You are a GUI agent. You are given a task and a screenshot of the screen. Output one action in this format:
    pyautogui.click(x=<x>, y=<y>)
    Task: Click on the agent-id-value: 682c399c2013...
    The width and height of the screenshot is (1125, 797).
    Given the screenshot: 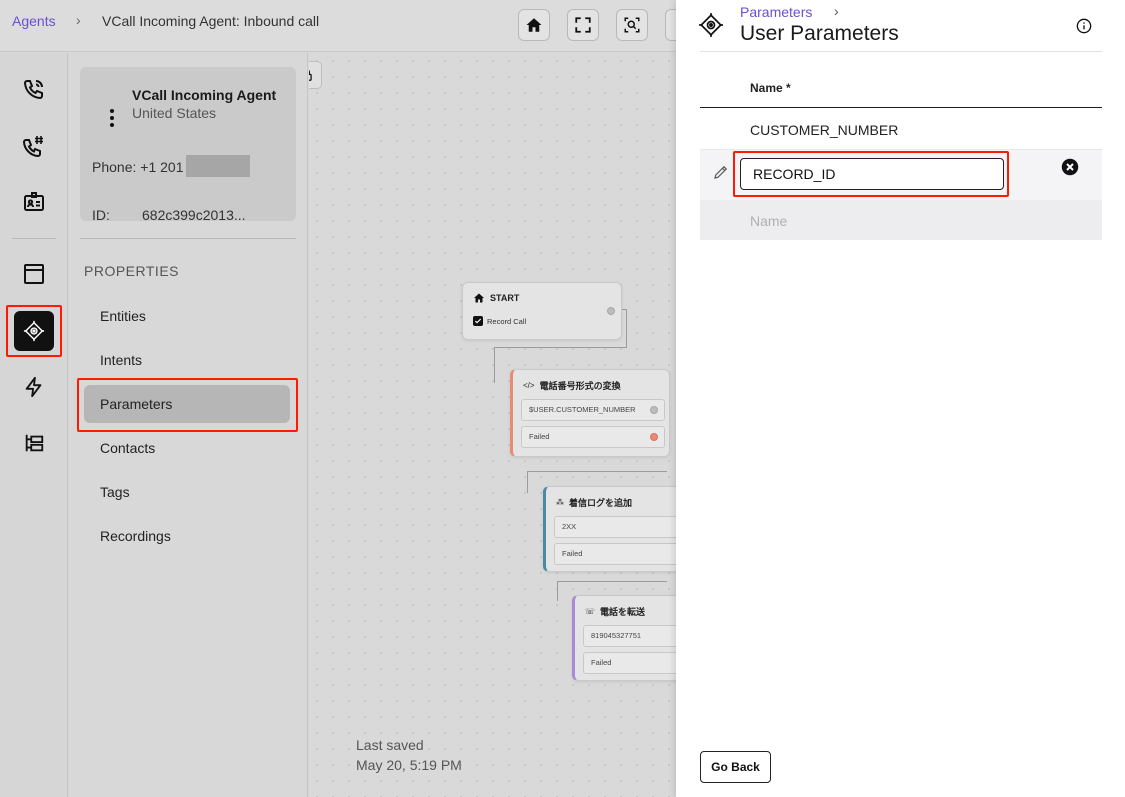 What is the action you would take?
    pyautogui.click(x=194, y=215)
    